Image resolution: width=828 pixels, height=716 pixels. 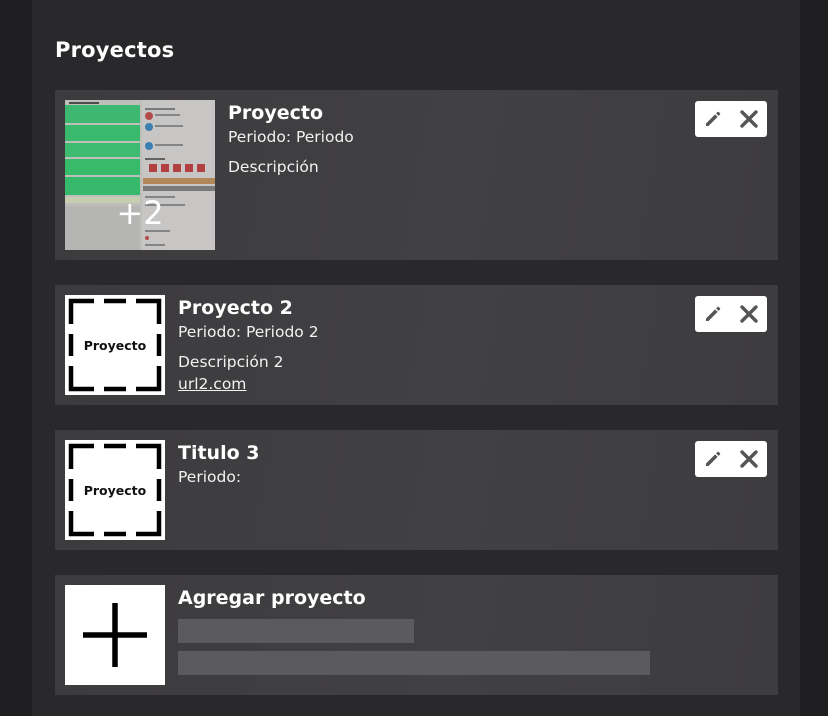 I want to click on add-project-title: Agregar proyecto, so click(x=272, y=598).